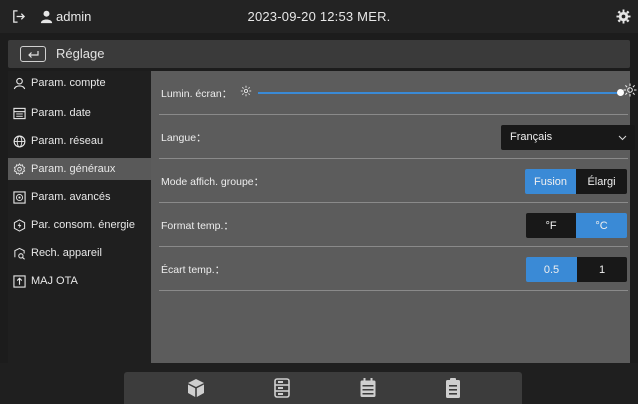  I want to click on sidebar-item-label: Rech. appareil, so click(66, 253).